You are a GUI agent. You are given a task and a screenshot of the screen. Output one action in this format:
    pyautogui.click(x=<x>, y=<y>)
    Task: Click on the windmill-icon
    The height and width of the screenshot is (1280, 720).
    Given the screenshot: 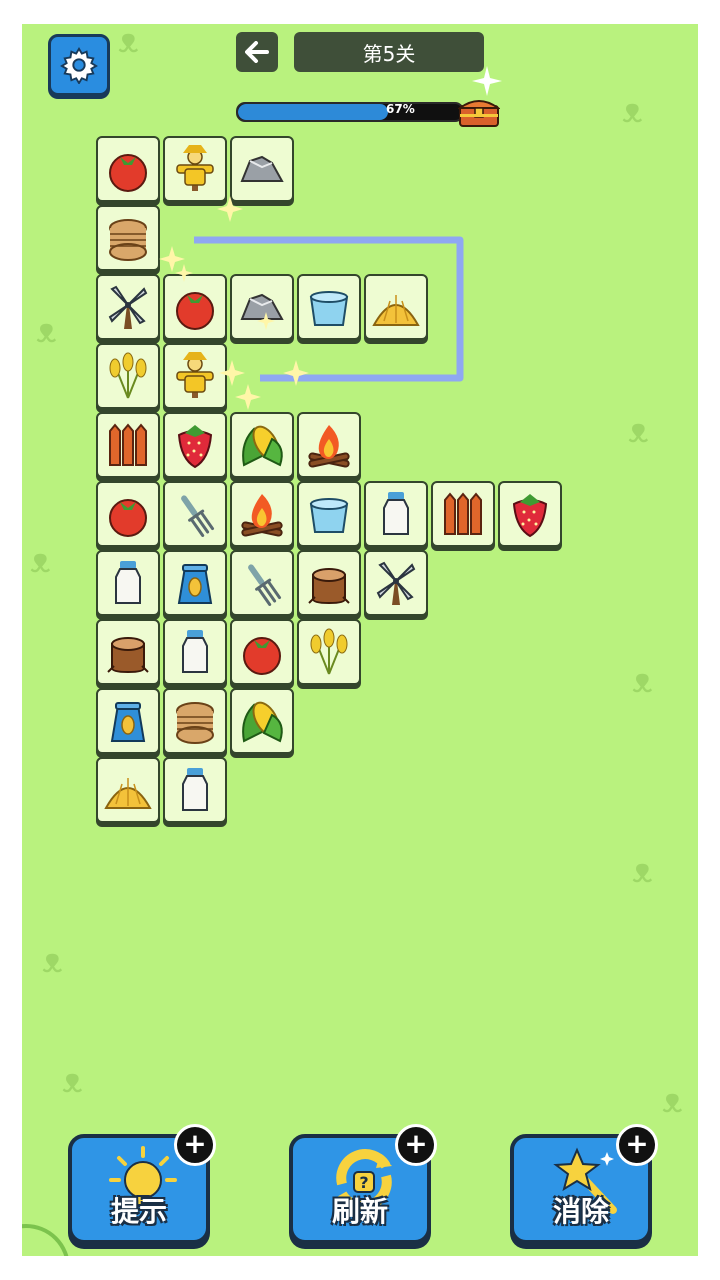 What is the action you would take?
    pyautogui.click(x=396, y=583)
    